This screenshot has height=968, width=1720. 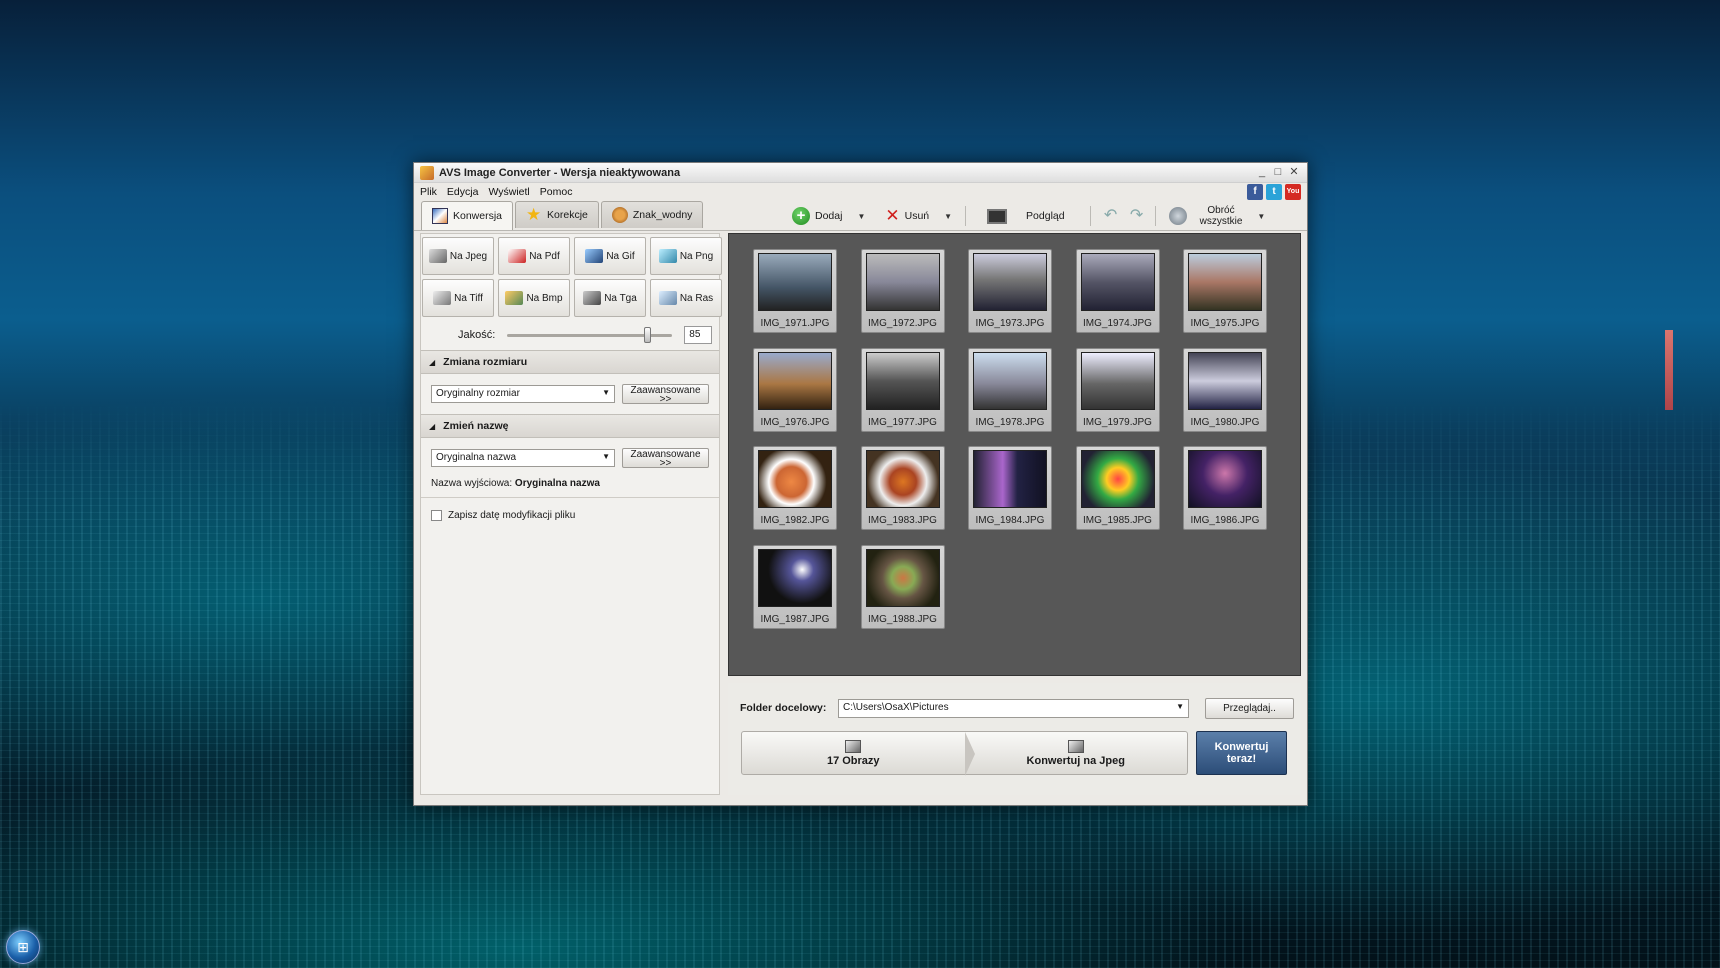 What do you see at coordinates (853, 753) in the screenshot?
I see `step-images: 17 Obrazy` at bounding box center [853, 753].